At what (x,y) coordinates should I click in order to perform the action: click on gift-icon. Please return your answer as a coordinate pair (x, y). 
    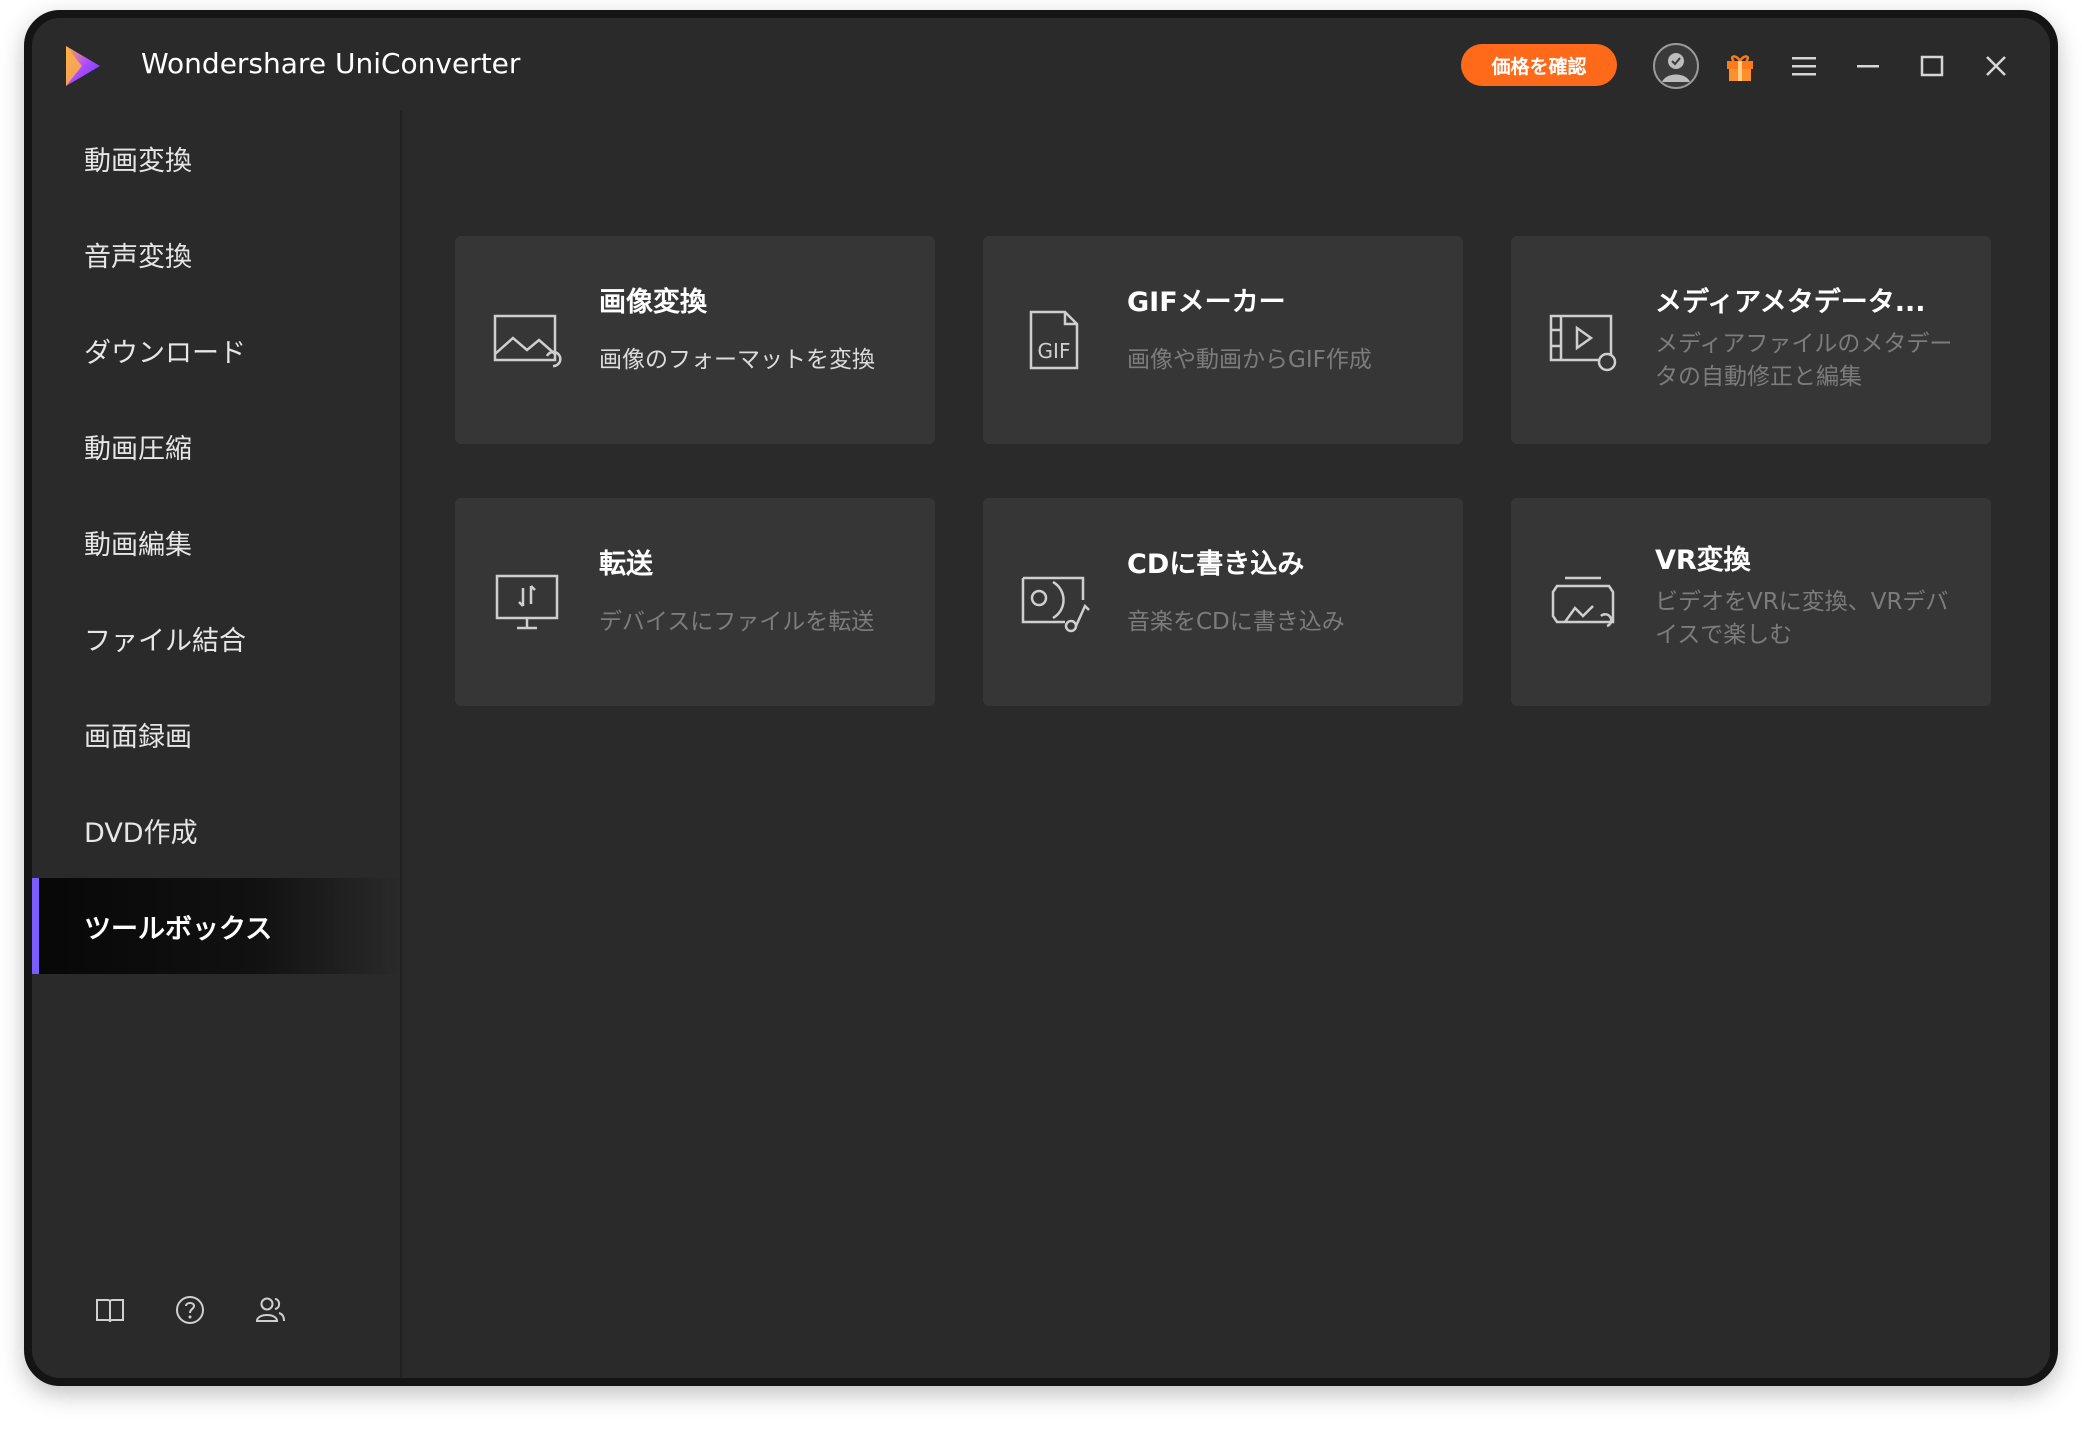
    Looking at the image, I should click on (1740, 66).